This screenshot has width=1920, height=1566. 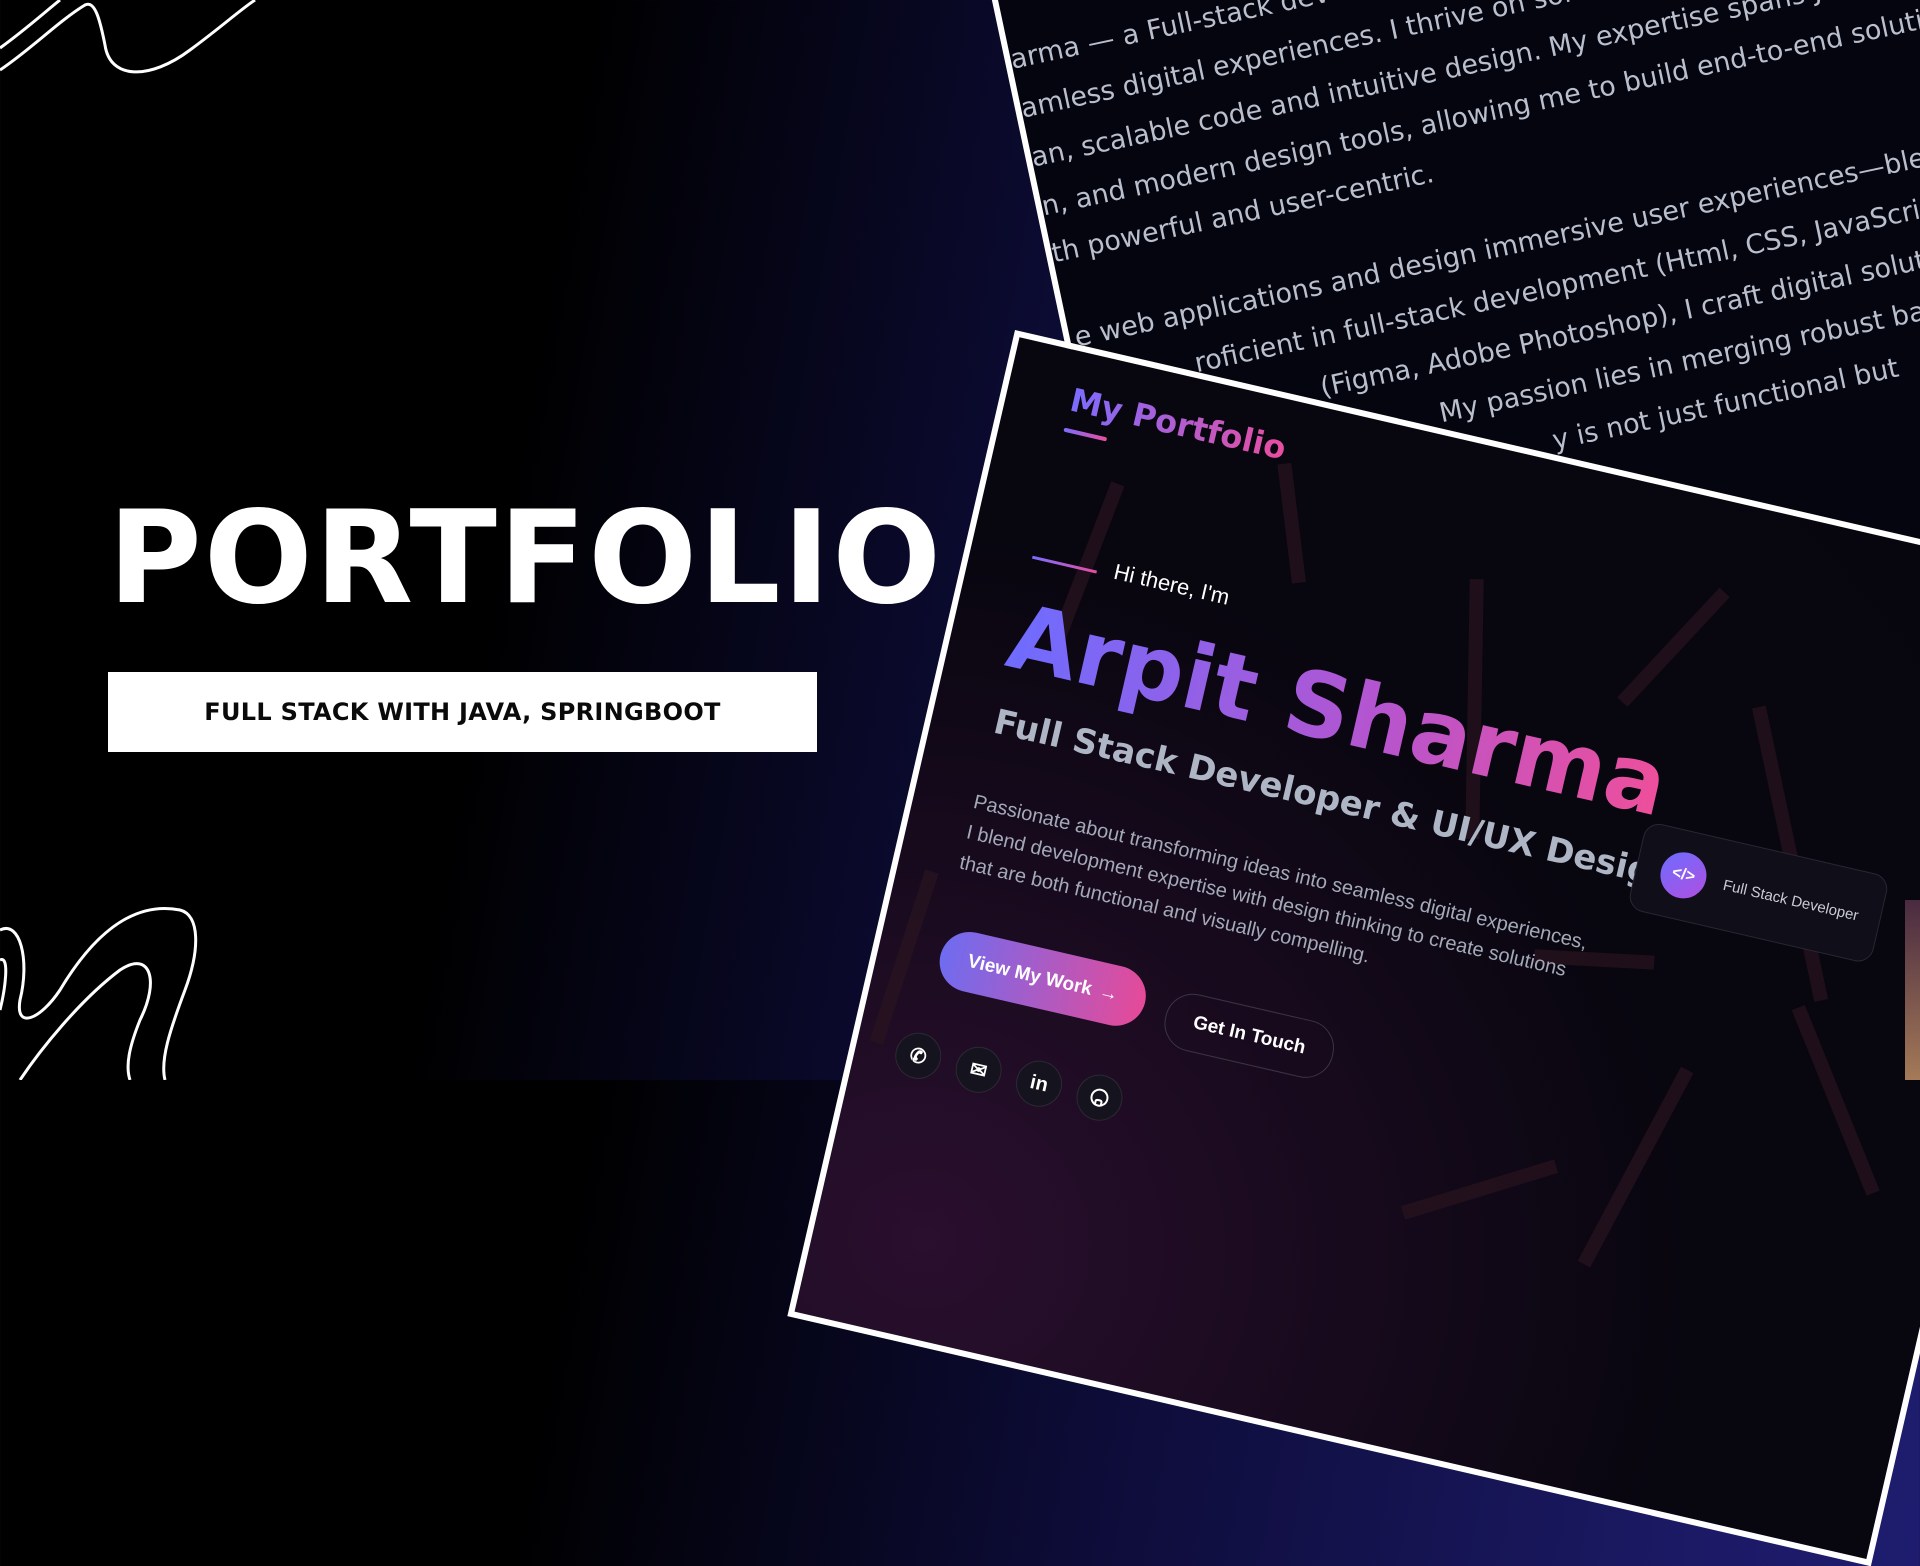 I want to click on arrow-right-icon: →, so click(x=1109, y=993).